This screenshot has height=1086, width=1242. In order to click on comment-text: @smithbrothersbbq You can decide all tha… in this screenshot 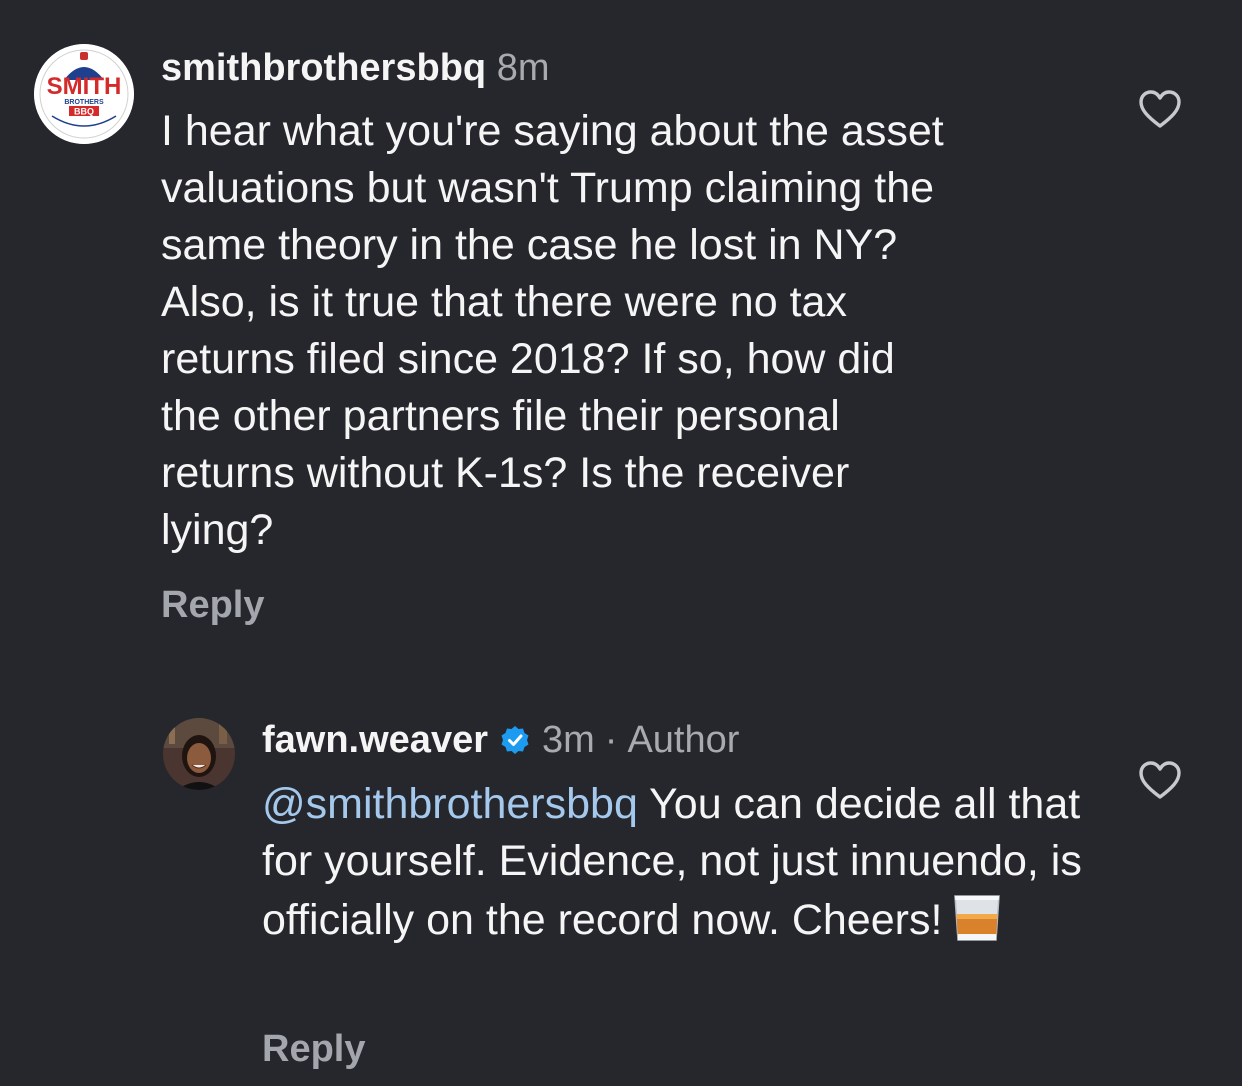, I will do `click(672, 862)`.